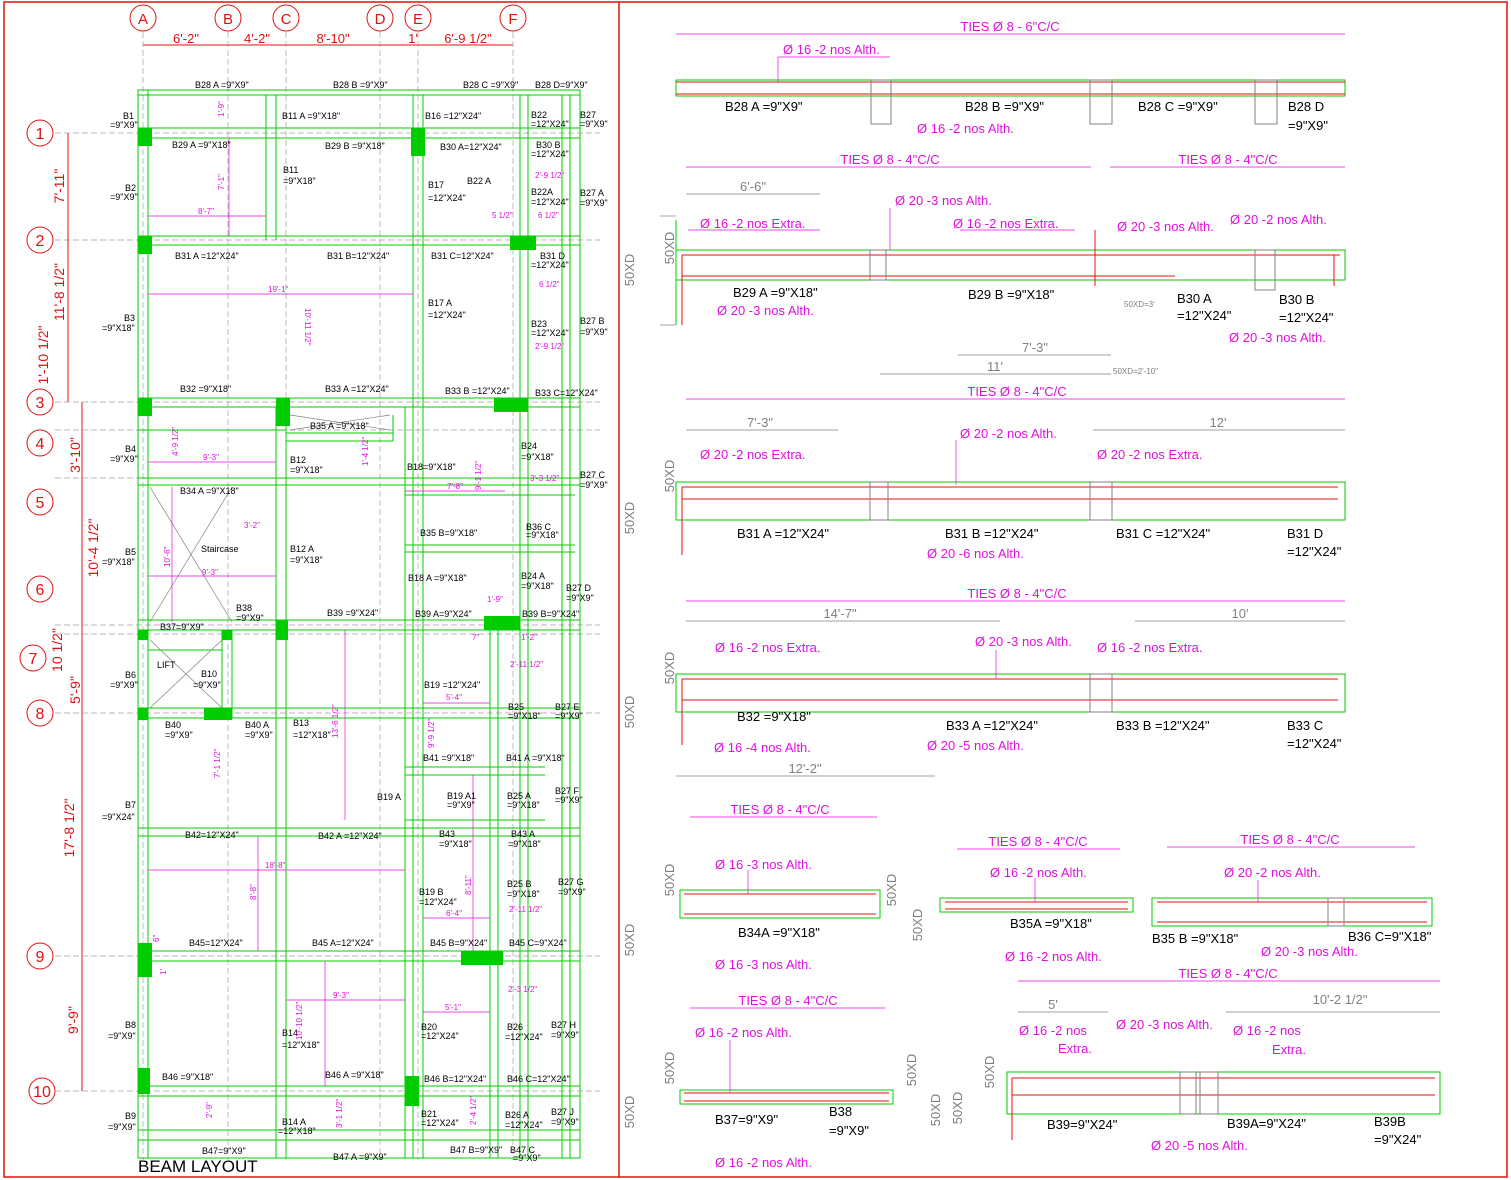 This screenshot has width=1511, height=1180. What do you see at coordinates (130, 675) in the screenshot?
I see `lbl-b6: B6` at bounding box center [130, 675].